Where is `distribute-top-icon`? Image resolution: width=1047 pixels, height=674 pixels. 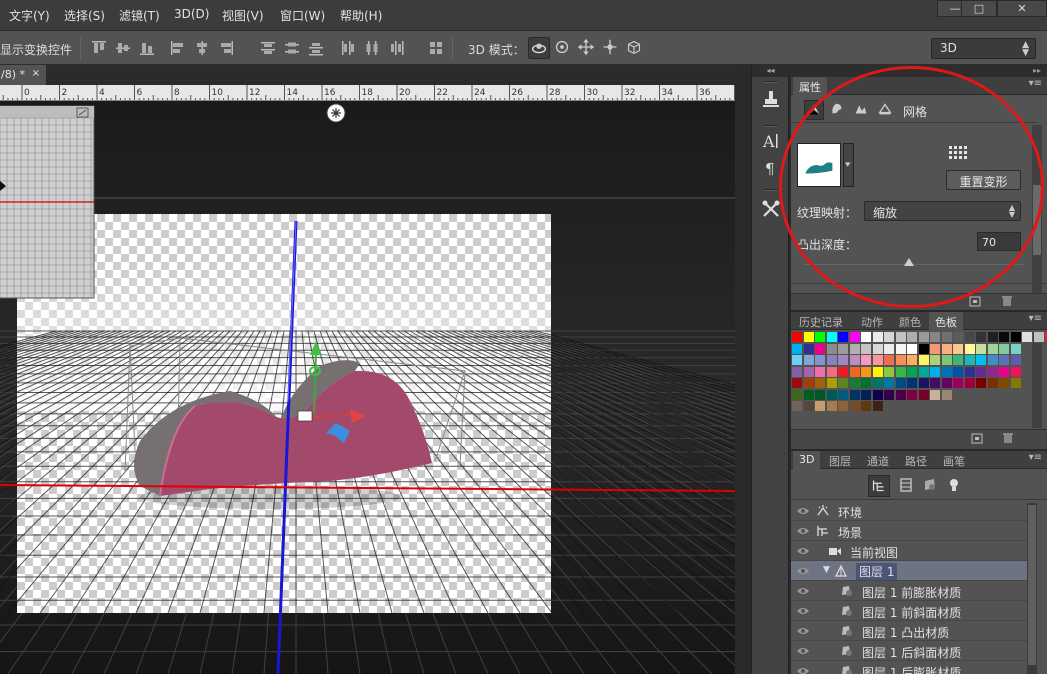
distribute-top-icon is located at coordinates (268, 48).